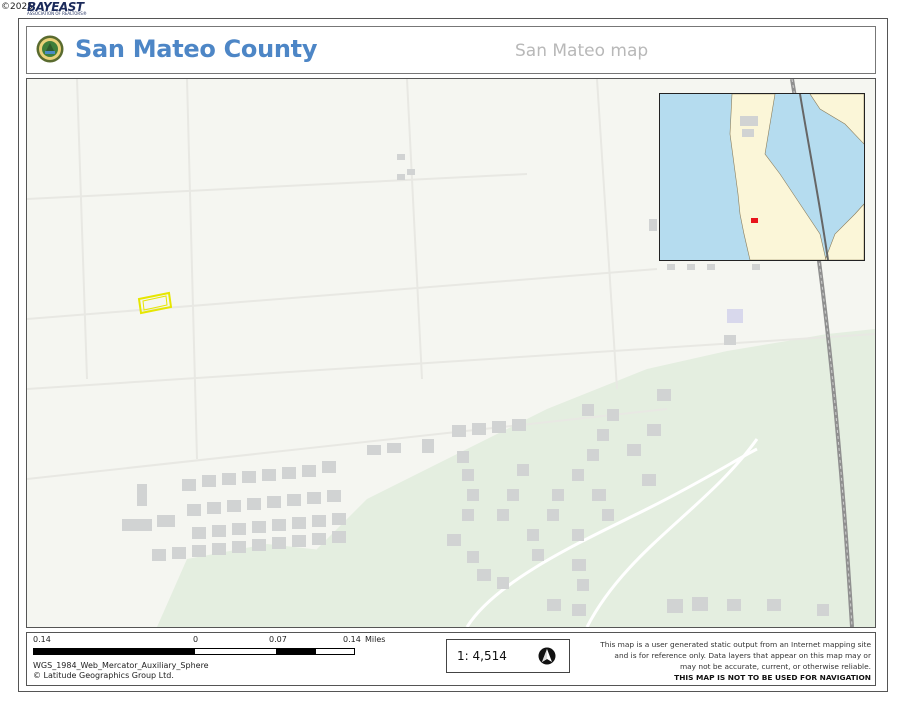  Describe the element at coordinates (103, 675) in the screenshot. I see `copyright-label: © Latitude Geographics Group Ltd.` at that location.